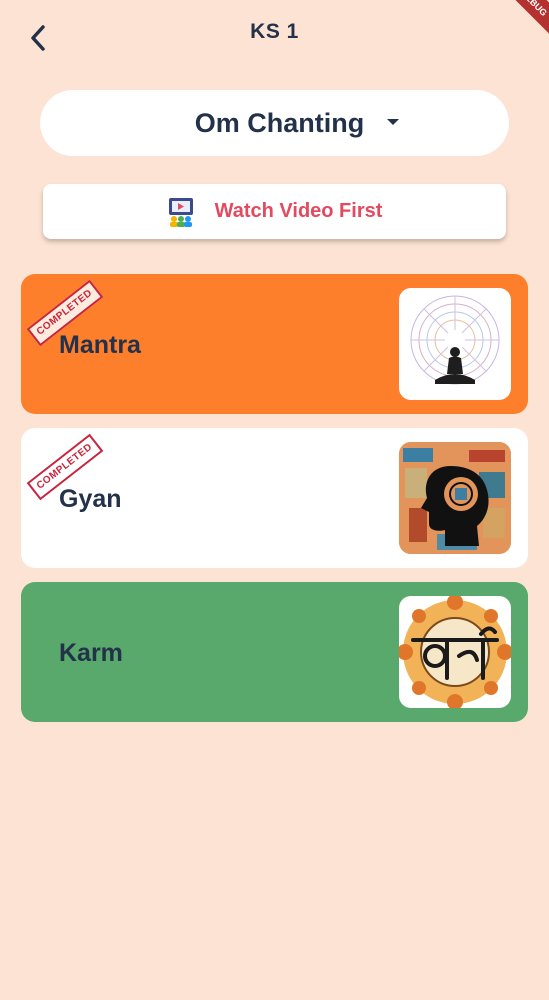  What do you see at coordinates (455, 344) in the screenshot?
I see `meditation-mandala-image` at bounding box center [455, 344].